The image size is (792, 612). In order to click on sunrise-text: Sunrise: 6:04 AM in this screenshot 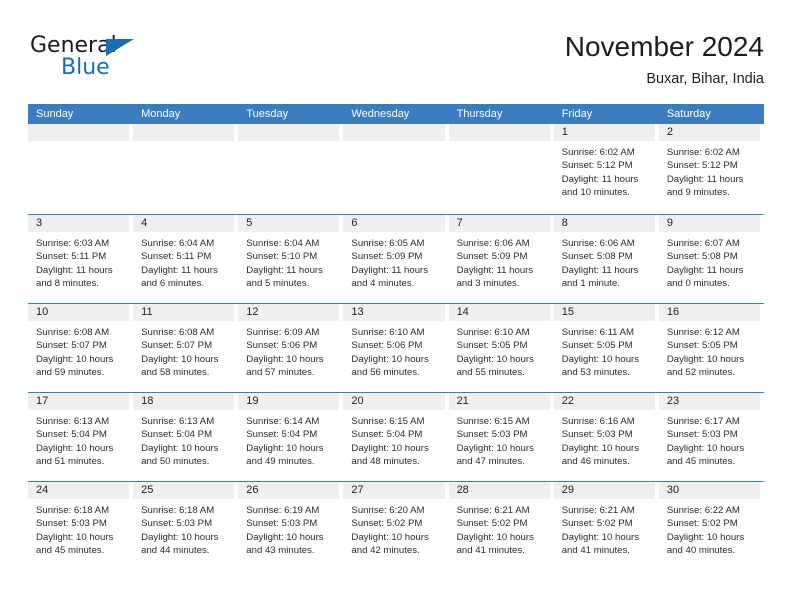, I will do `click(283, 243)`.